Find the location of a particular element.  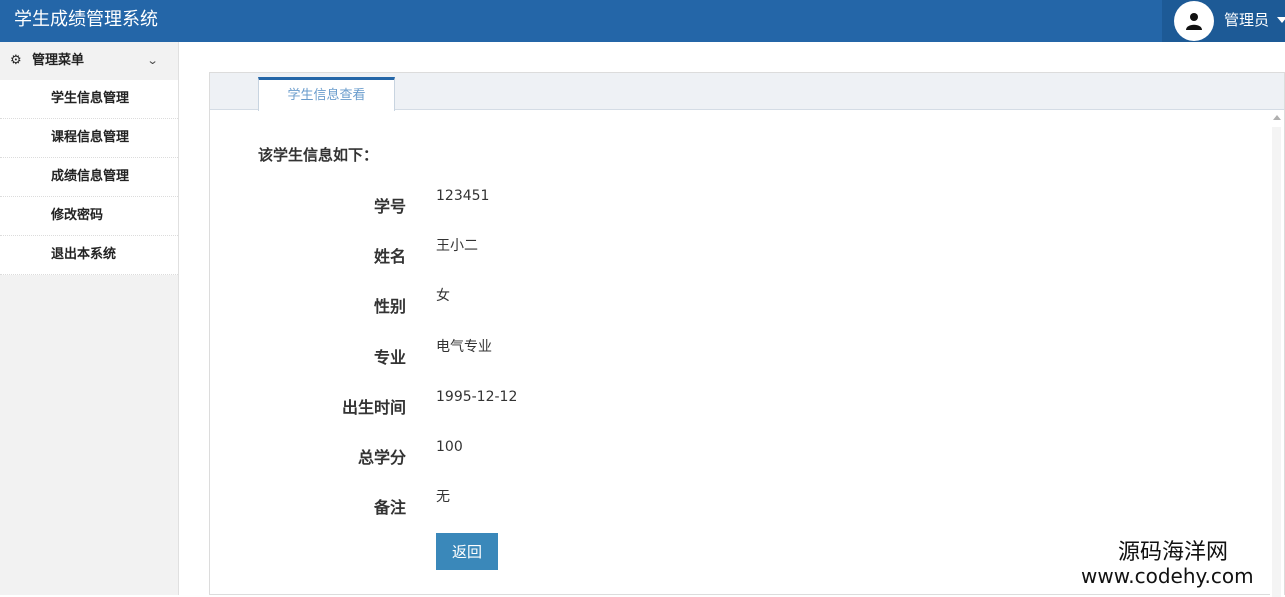

tab-student-view: 学生信息查看 is located at coordinates (326, 94).